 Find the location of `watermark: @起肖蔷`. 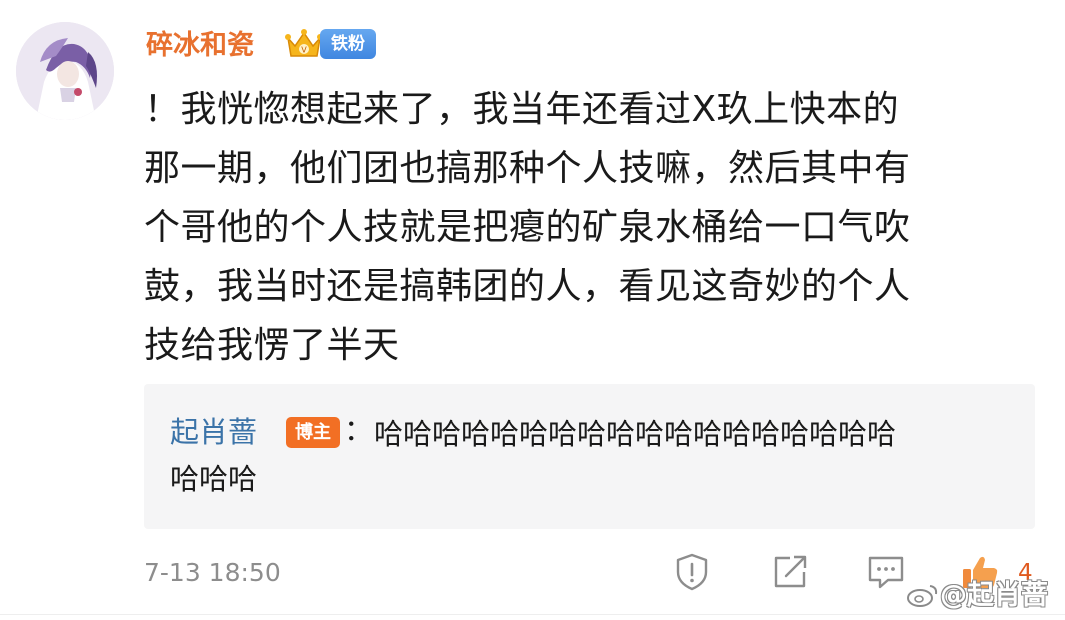

watermark: @起肖蔷 is located at coordinates (977, 596).